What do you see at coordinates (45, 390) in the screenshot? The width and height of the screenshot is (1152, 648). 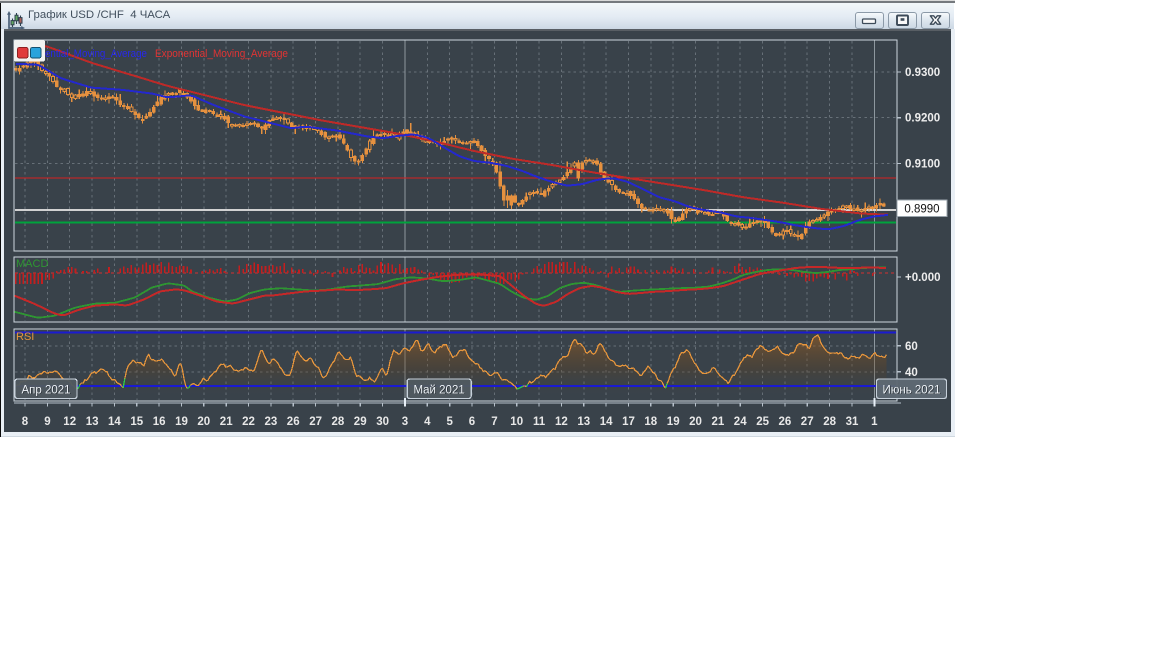 I see `svg-text: Апр 2021` at bounding box center [45, 390].